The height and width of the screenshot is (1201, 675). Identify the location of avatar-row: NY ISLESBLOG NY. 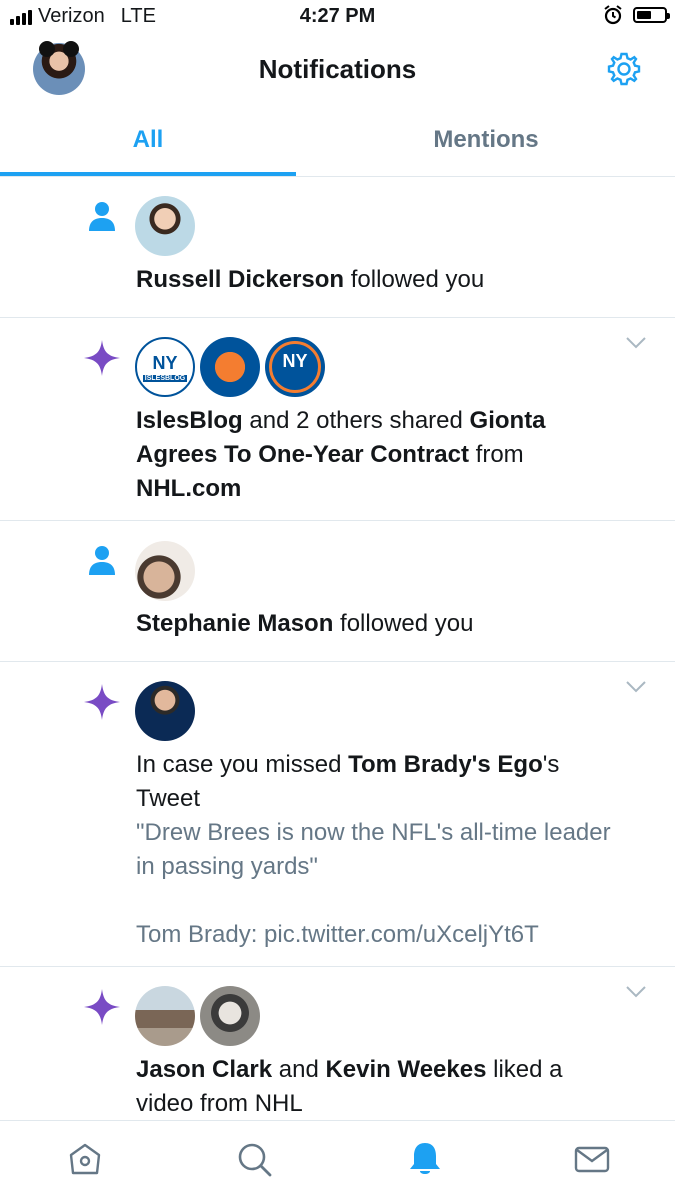
(230, 367).